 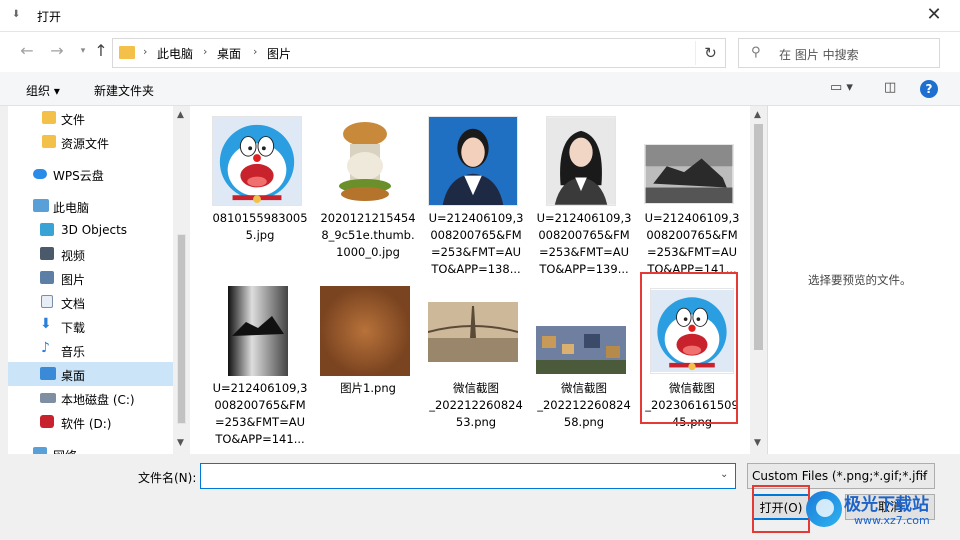 I want to click on leather-thumbnail, so click(x=365, y=331).